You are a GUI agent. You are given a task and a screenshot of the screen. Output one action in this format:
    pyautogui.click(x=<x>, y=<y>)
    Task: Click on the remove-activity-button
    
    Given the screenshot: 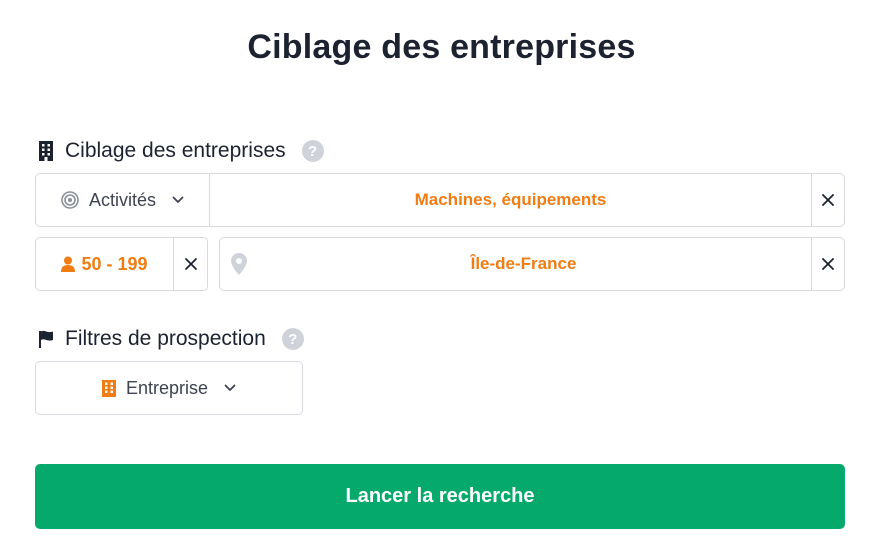 What is the action you would take?
    pyautogui.click(x=827, y=200)
    